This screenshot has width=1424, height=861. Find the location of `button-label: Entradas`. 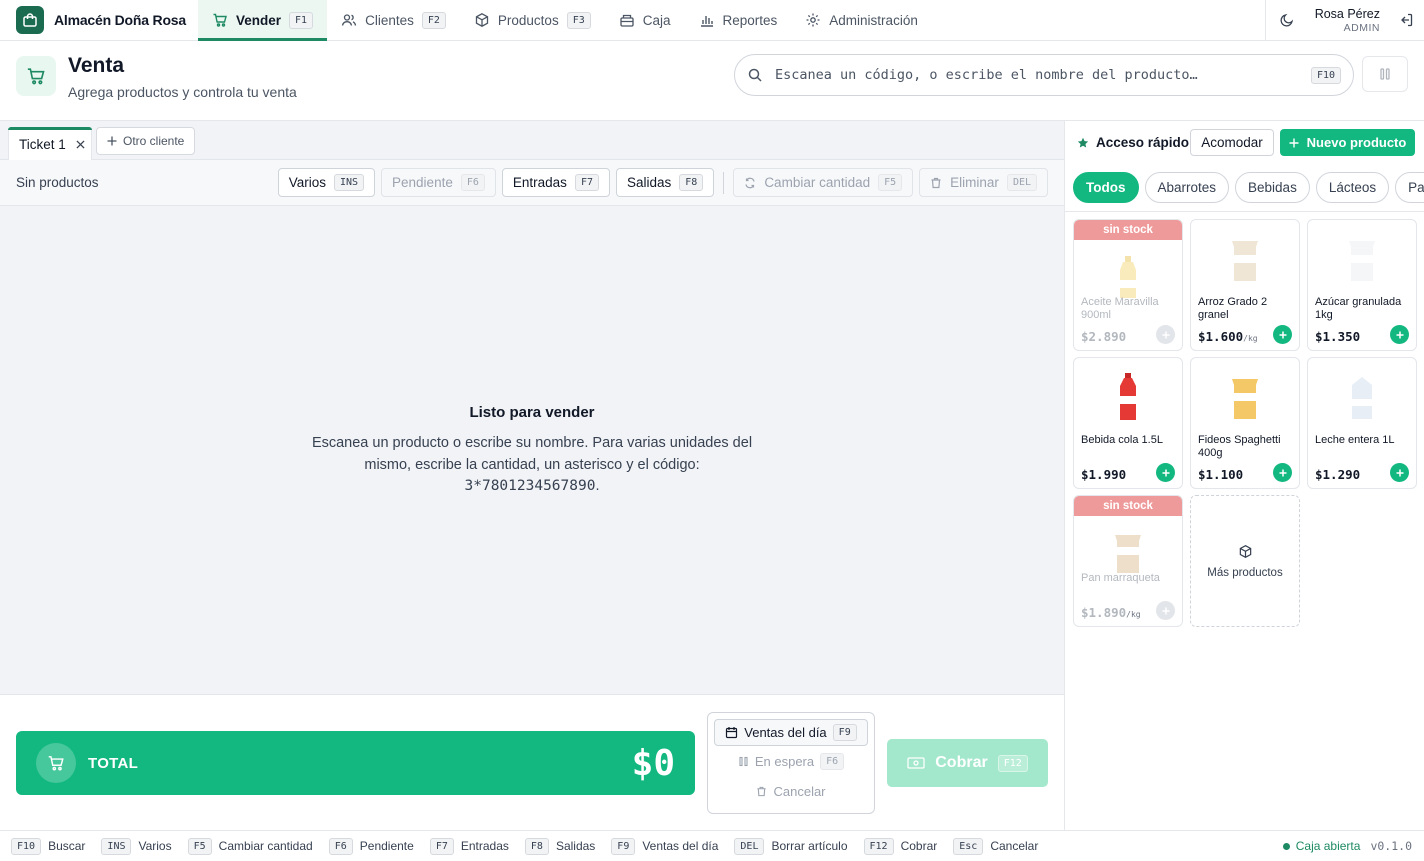

button-label: Entradas is located at coordinates (539, 182).